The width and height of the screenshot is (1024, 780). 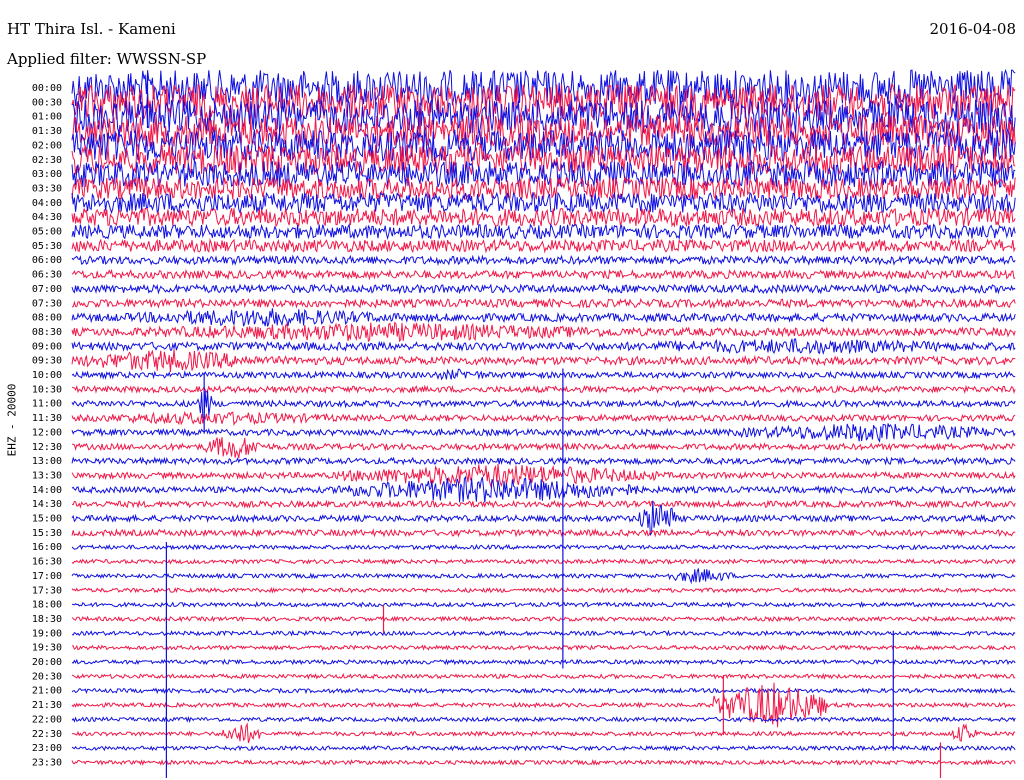 I want to click on row-time-label: 03:00, so click(x=47, y=174).